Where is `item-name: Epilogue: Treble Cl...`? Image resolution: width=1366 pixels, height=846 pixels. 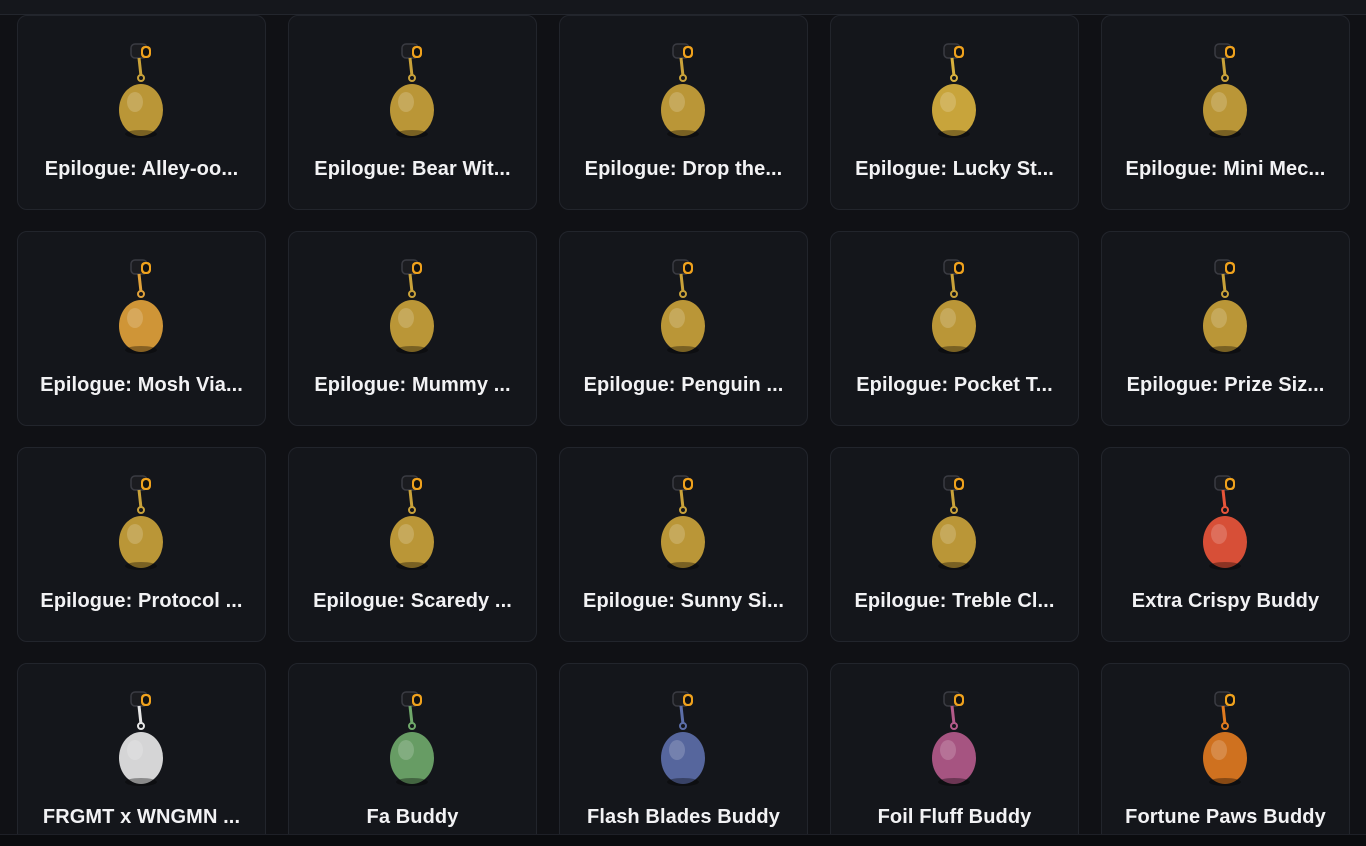
item-name: Epilogue: Treble Cl... is located at coordinates (954, 601).